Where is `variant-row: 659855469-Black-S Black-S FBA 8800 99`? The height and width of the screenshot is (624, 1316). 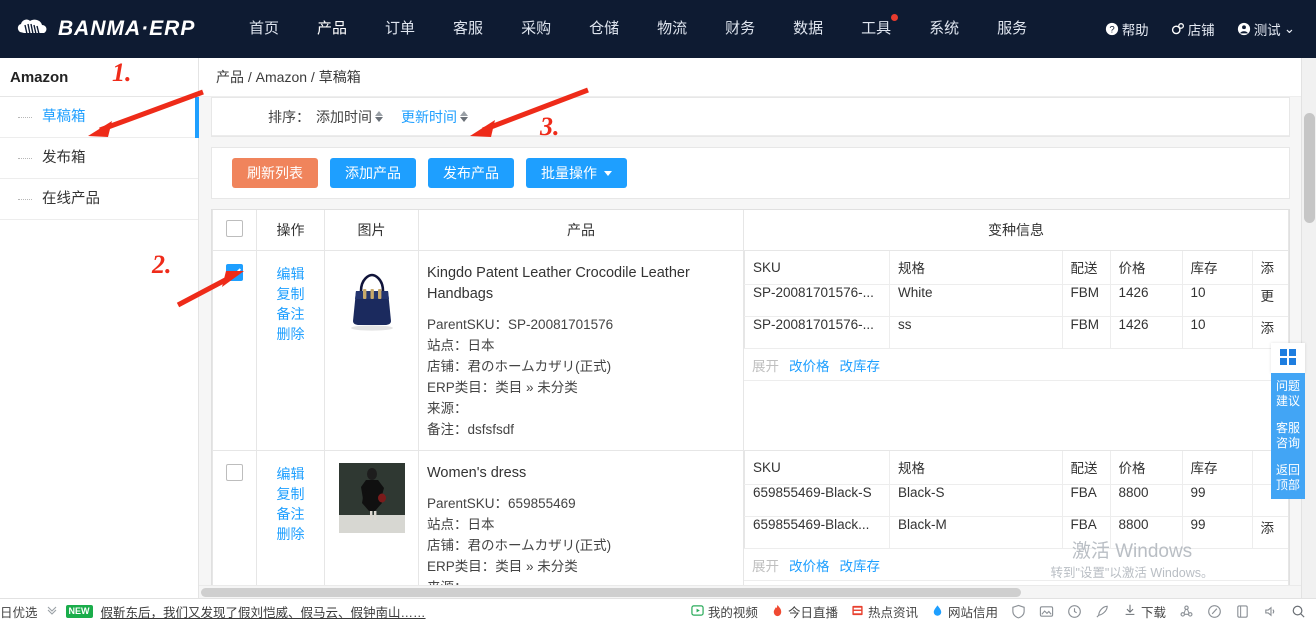
variant-row: 659855469-Black-S Black-S FBA 8800 99 is located at coordinates (1016, 500).